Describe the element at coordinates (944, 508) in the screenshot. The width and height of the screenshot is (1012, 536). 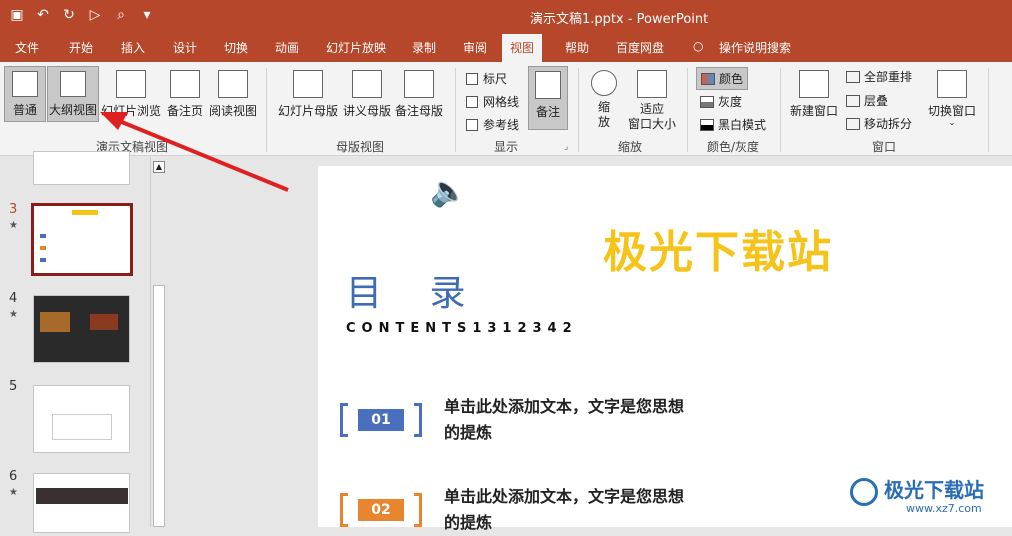
I see `site-watermark-url: www.xz7.com` at that location.